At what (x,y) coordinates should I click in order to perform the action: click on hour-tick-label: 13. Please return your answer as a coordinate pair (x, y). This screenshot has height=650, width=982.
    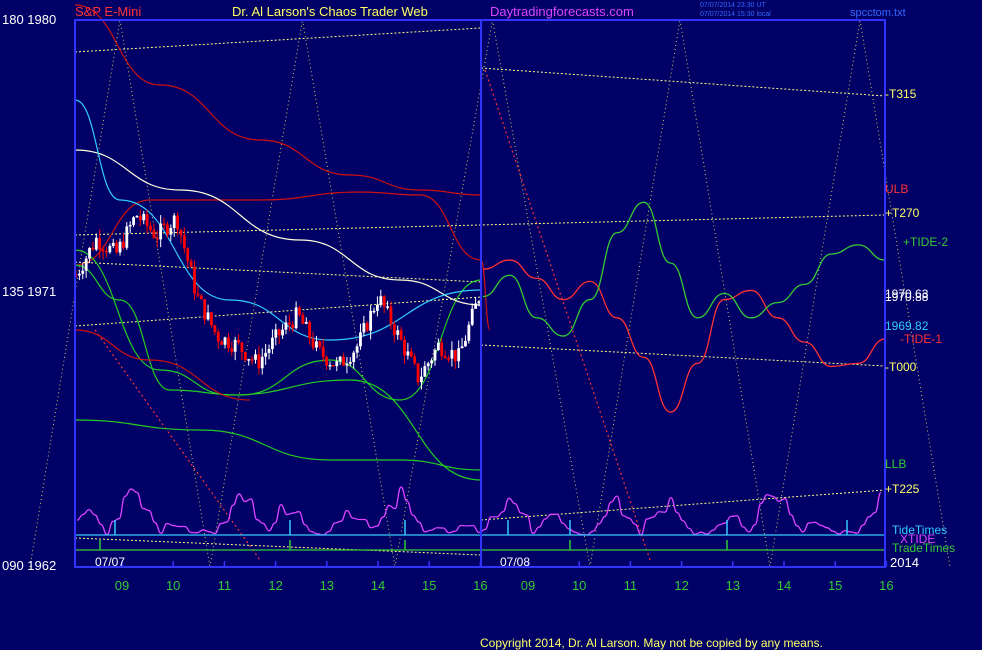
    Looking at the image, I should click on (733, 585).